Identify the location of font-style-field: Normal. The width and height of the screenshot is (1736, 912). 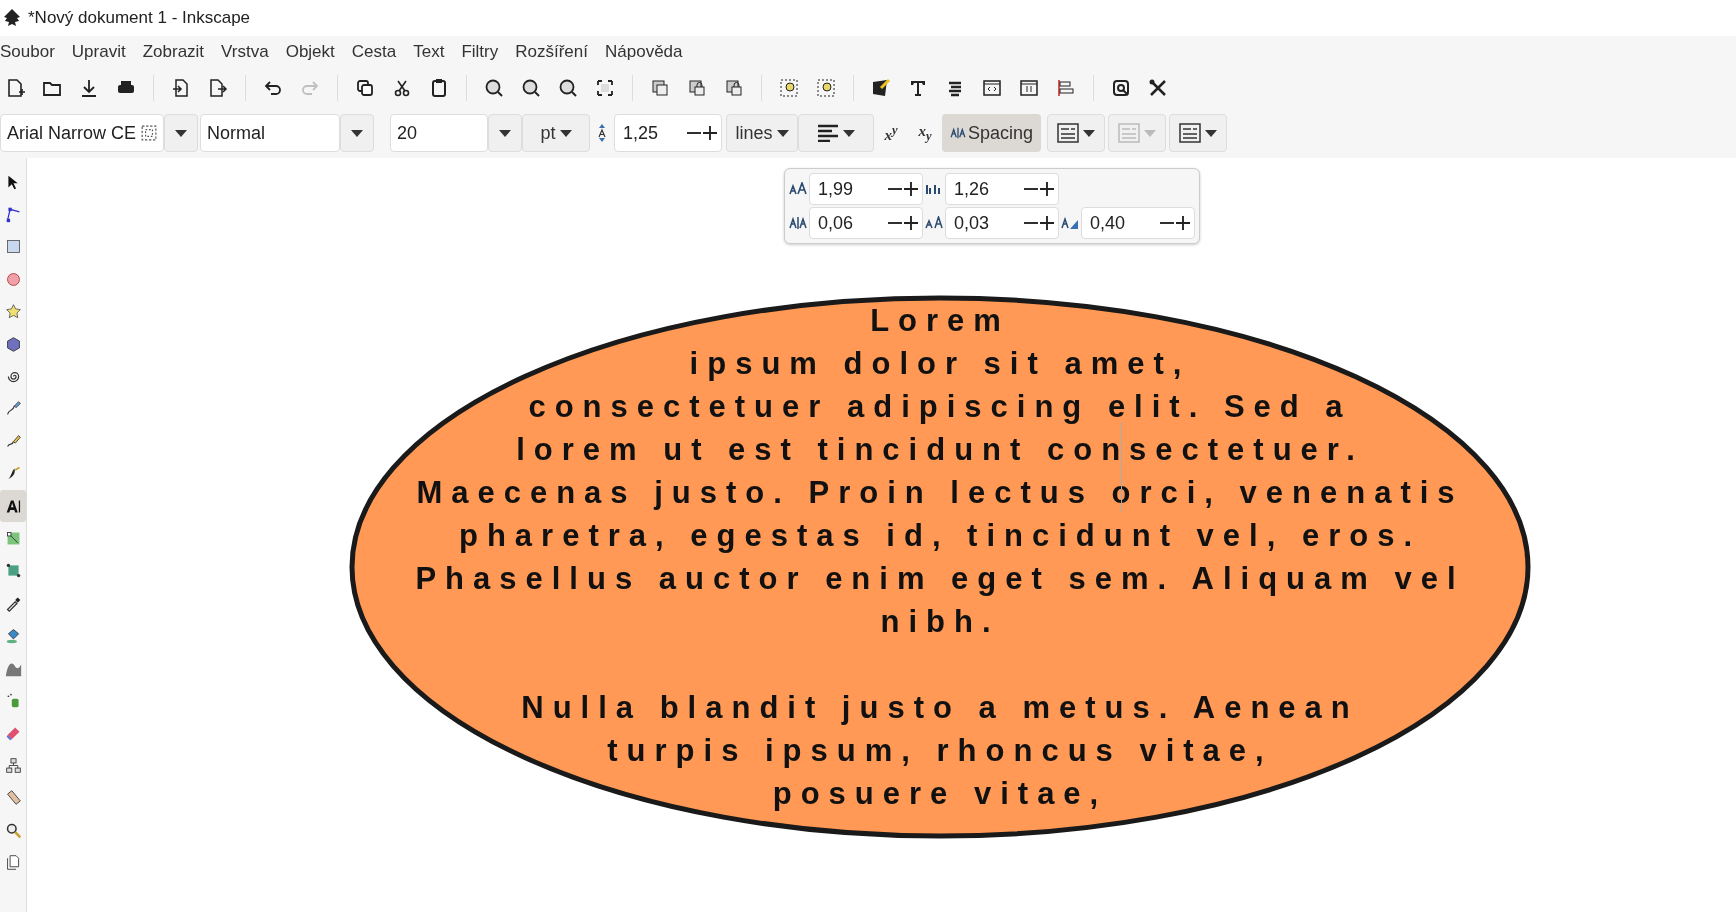
(270, 133).